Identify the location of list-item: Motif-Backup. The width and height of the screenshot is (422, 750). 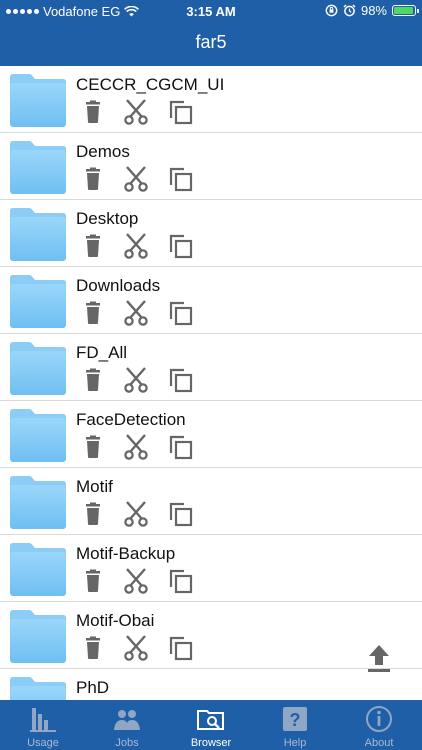
(211, 568).